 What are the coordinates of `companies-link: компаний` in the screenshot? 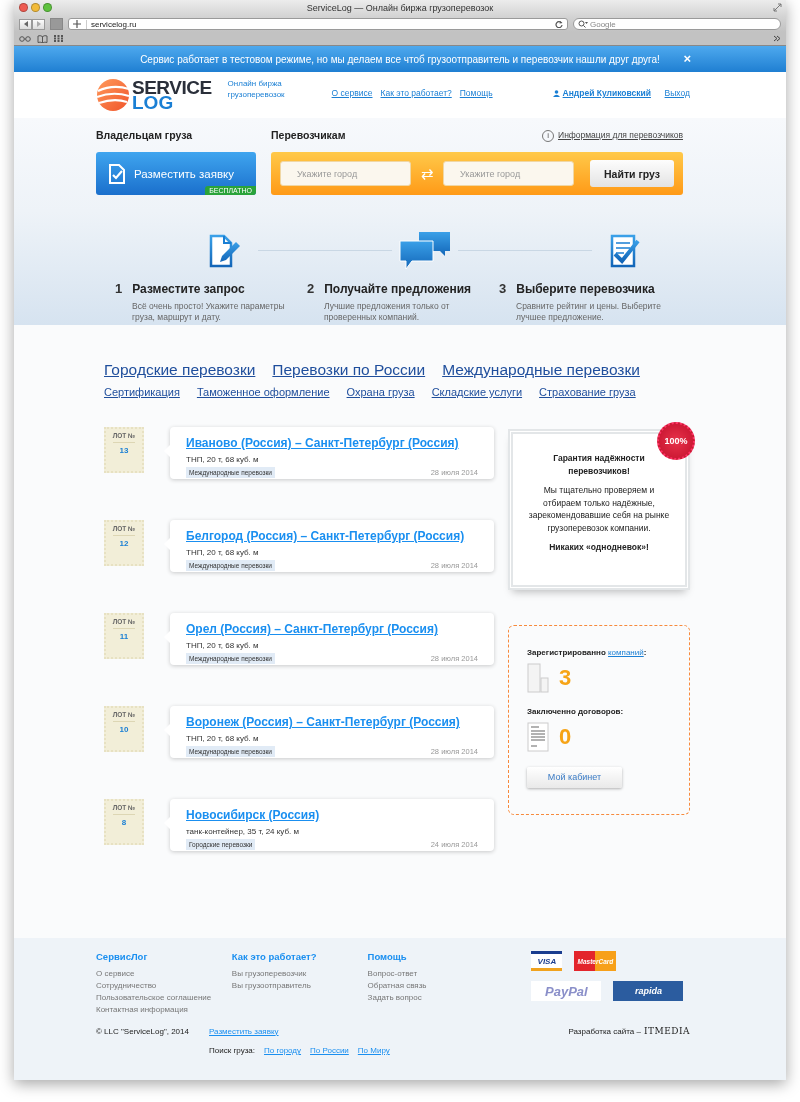 It's located at (626, 652).